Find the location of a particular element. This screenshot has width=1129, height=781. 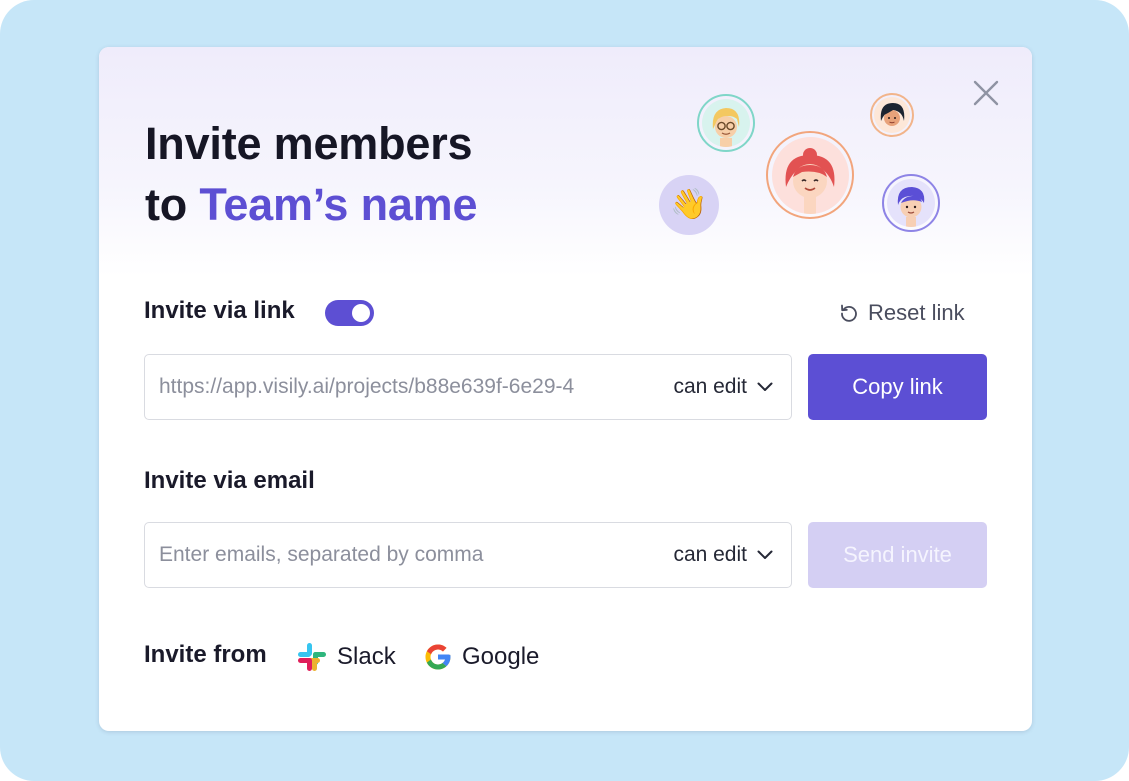

title-prefix: to is located at coordinates (172, 204).